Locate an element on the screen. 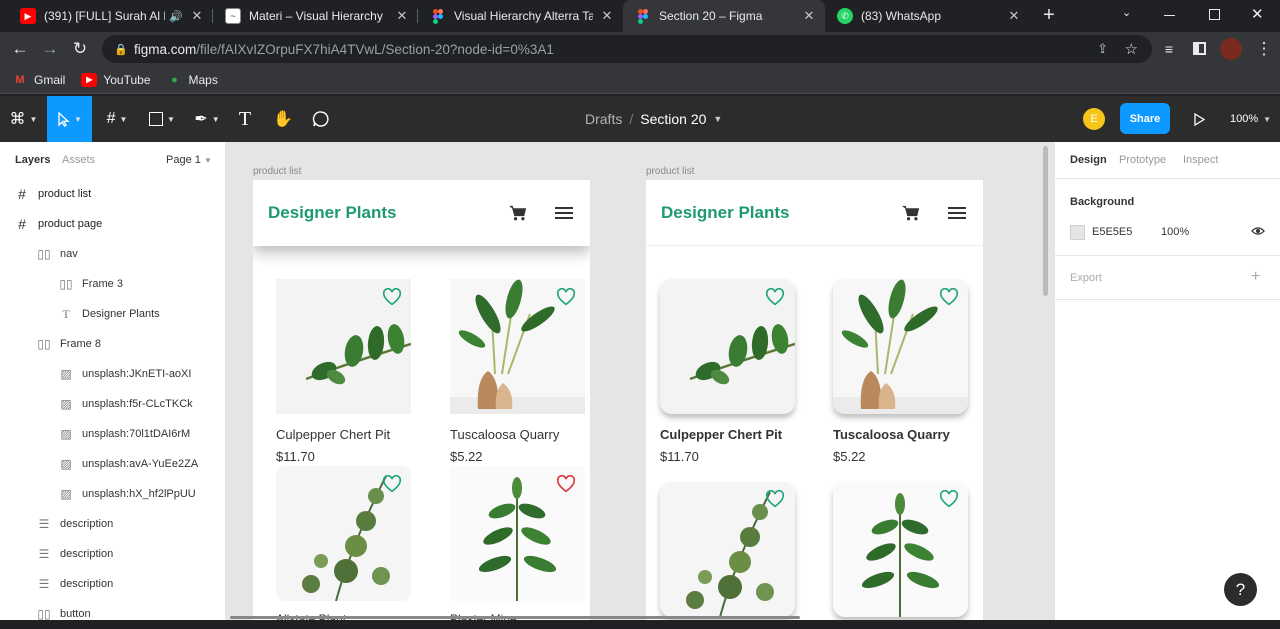 This screenshot has width=1280, height=629. tab-search-icon: ⌄ is located at coordinates (1126, 12).